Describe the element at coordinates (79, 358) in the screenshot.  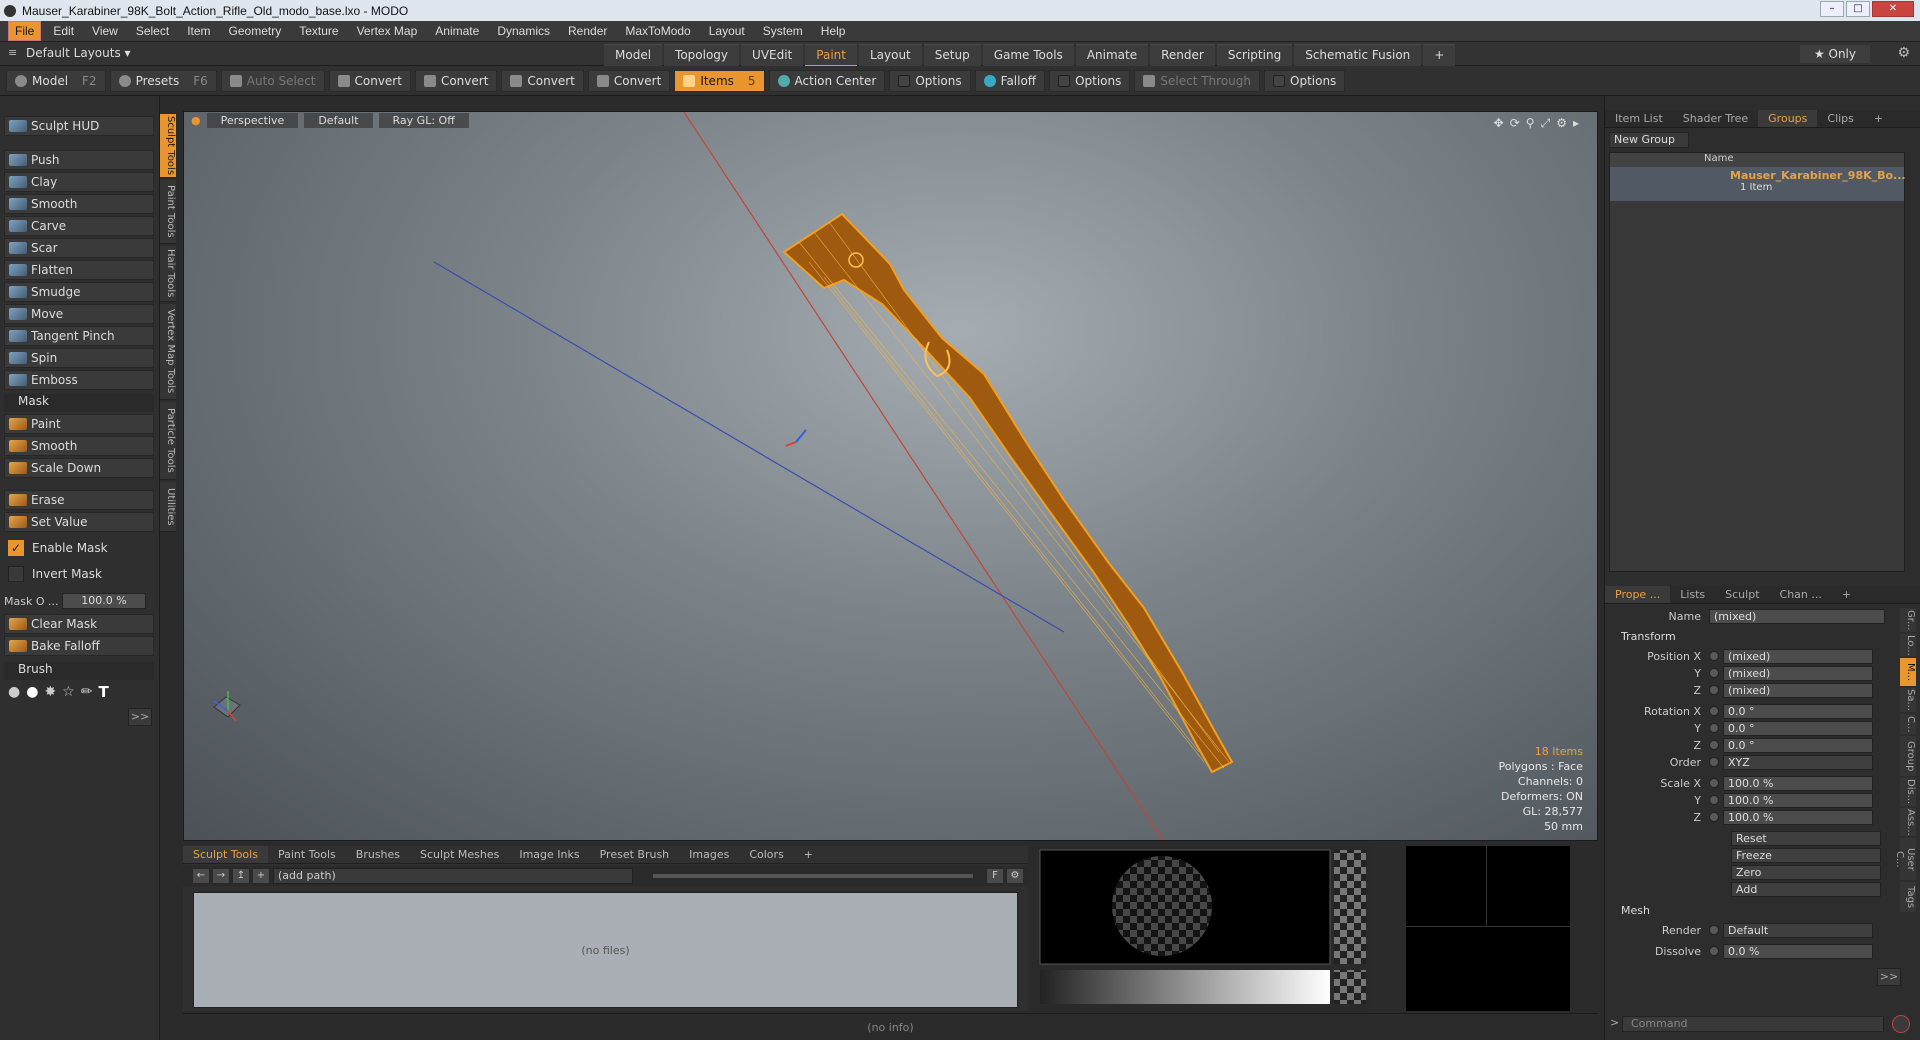
I see `tool-spin: Spin` at that location.